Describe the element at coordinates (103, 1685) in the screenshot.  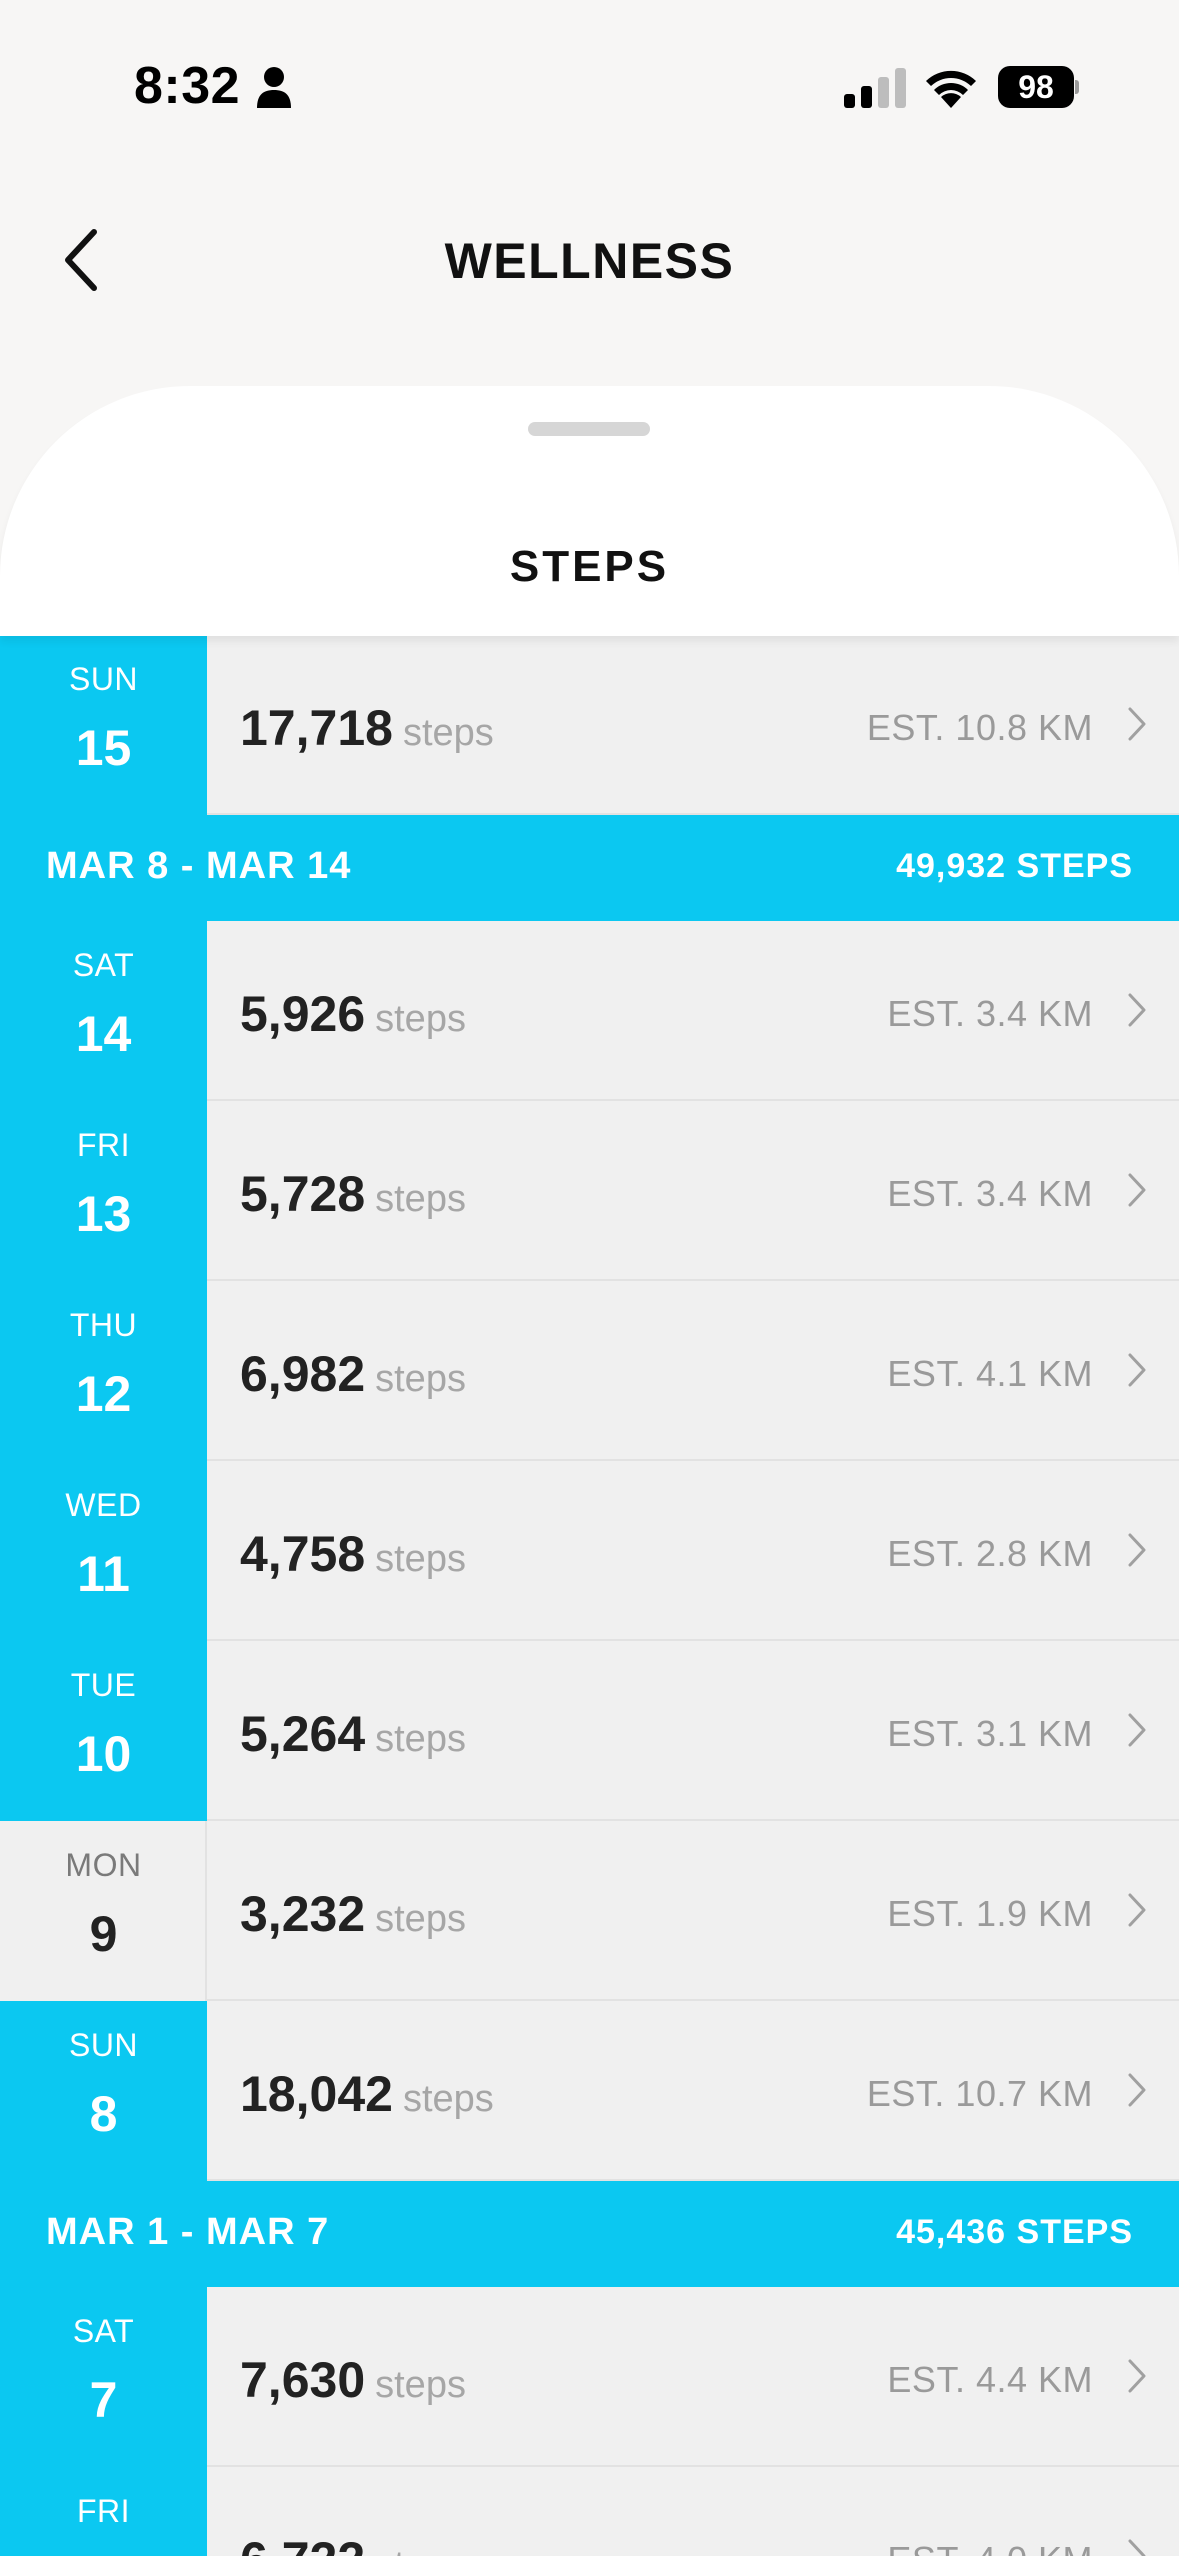
I see `day-name: TUE` at that location.